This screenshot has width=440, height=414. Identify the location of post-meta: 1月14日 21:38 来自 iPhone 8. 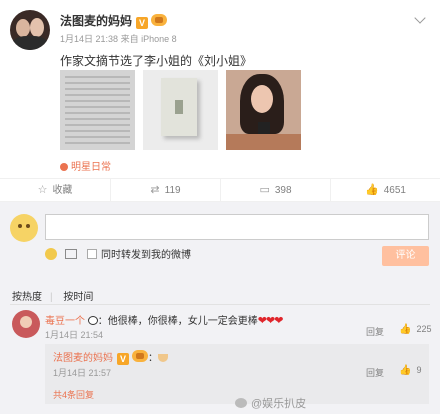
(118, 38).